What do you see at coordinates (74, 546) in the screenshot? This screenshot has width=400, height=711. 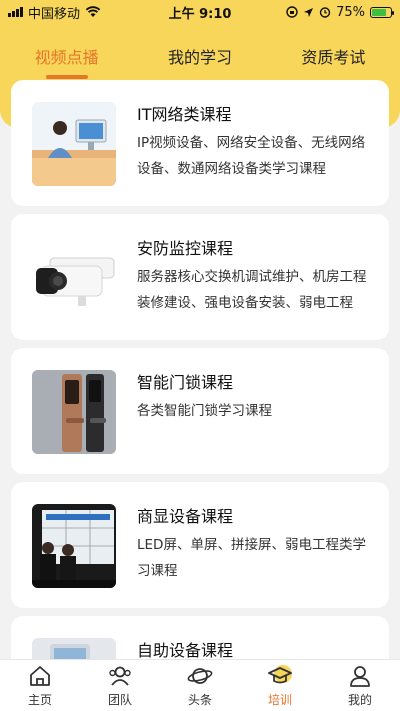 I see `display-screen-photo` at bounding box center [74, 546].